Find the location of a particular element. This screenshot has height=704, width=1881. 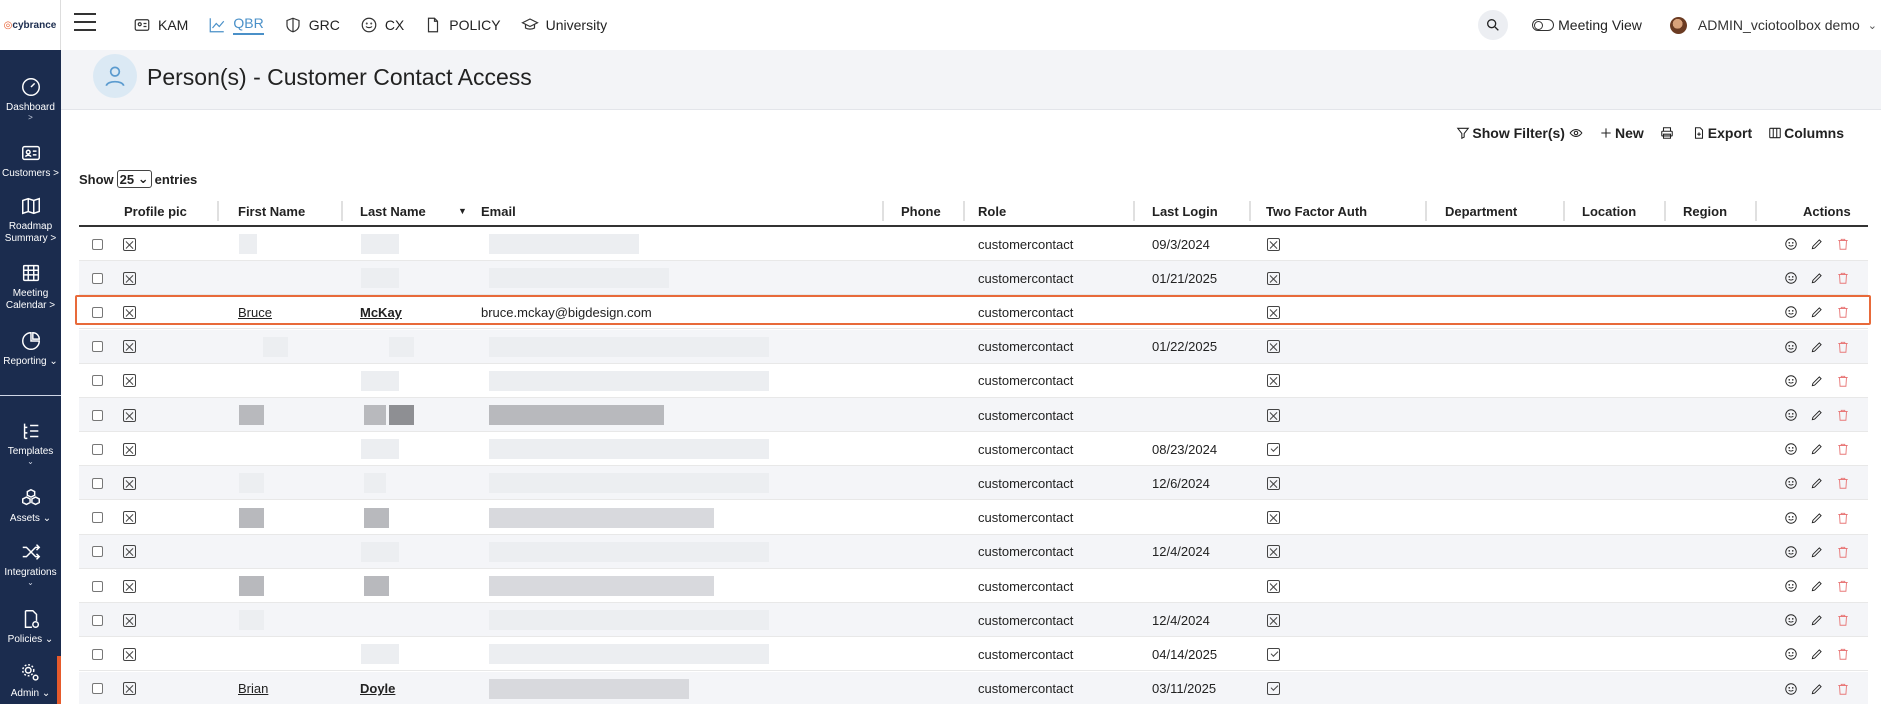

column-header-region: Region is located at coordinates (1705, 211).